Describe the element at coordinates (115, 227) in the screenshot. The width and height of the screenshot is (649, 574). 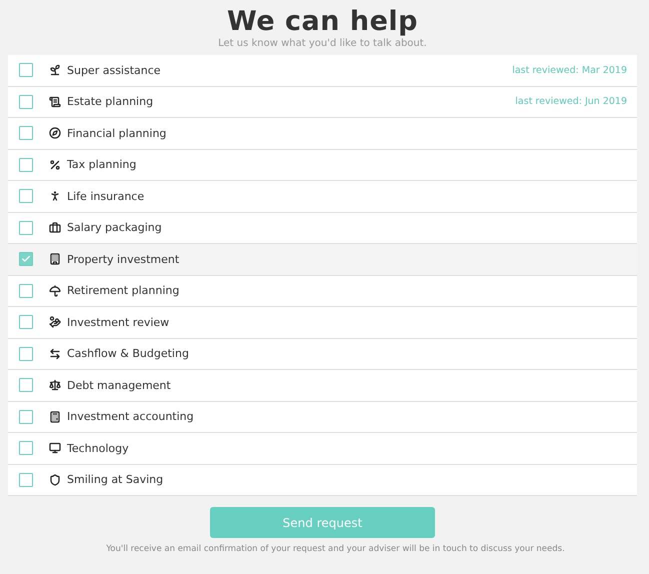
I see `topic-label: Salary packaging` at that location.